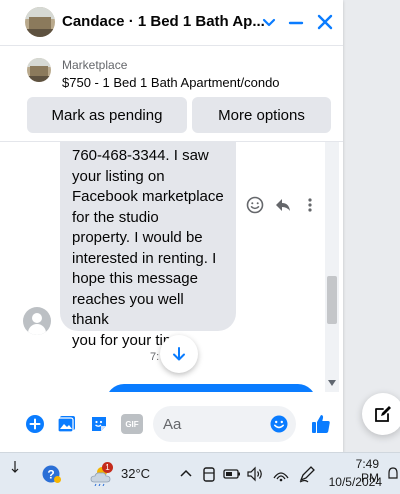 The height and width of the screenshot is (494, 400). I want to click on reply-icon, so click(283, 205).